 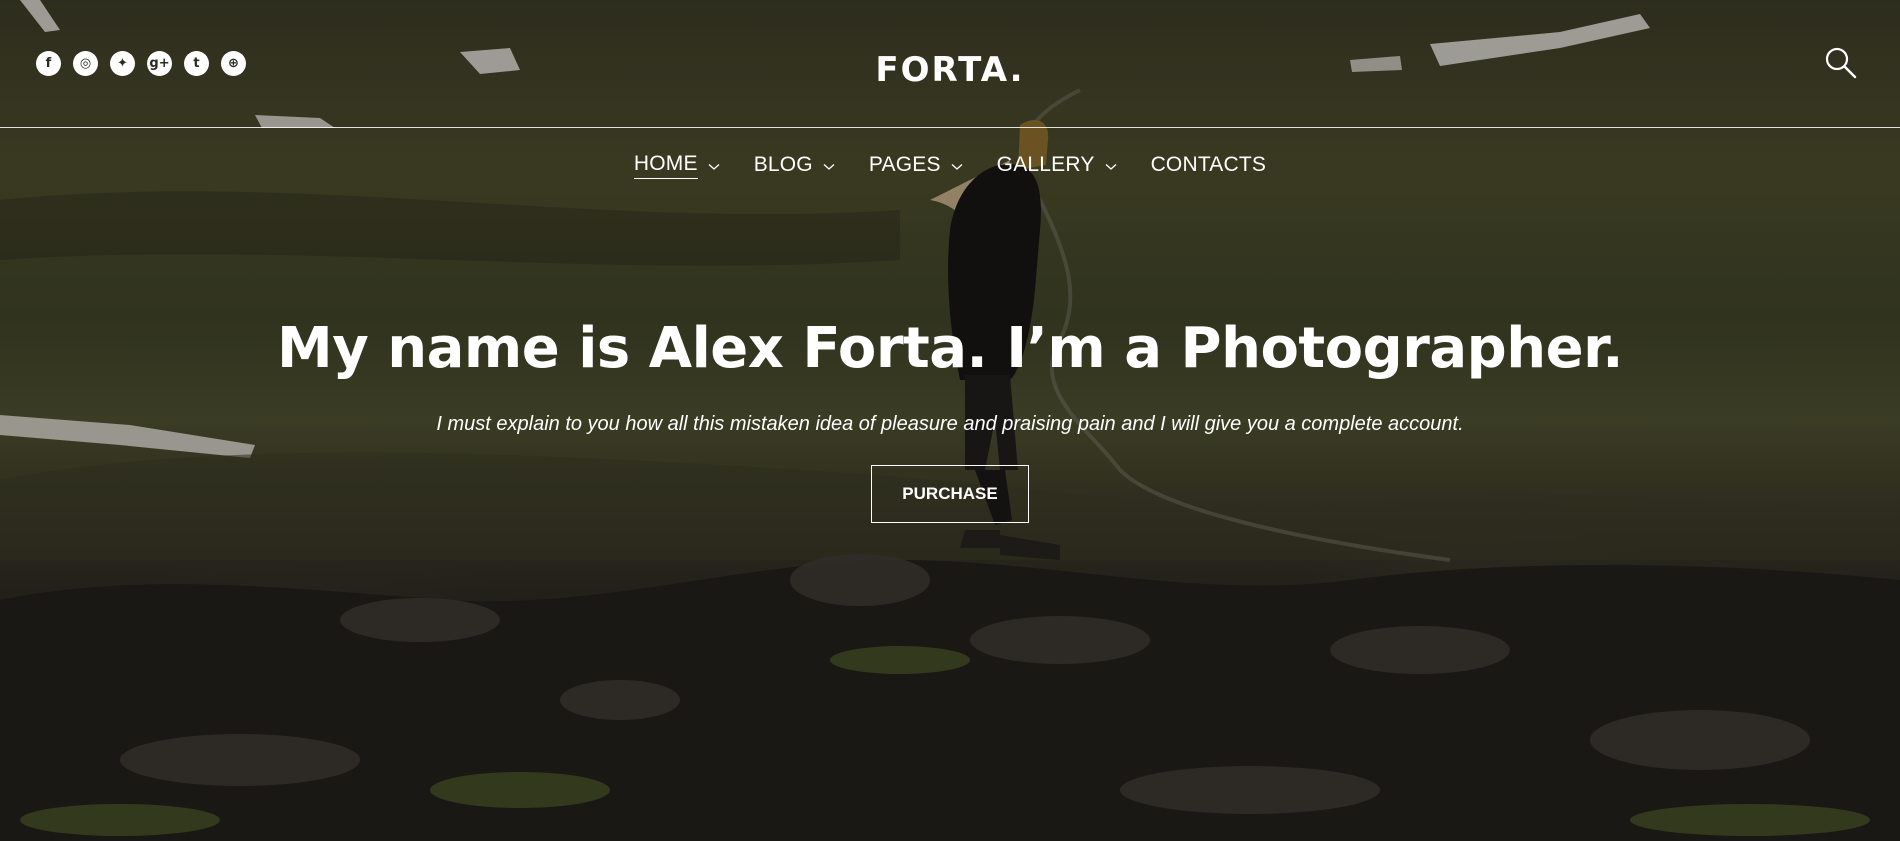 What do you see at coordinates (665, 165) in the screenshot?
I see `nav-item-label: HOME` at bounding box center [665, 165].